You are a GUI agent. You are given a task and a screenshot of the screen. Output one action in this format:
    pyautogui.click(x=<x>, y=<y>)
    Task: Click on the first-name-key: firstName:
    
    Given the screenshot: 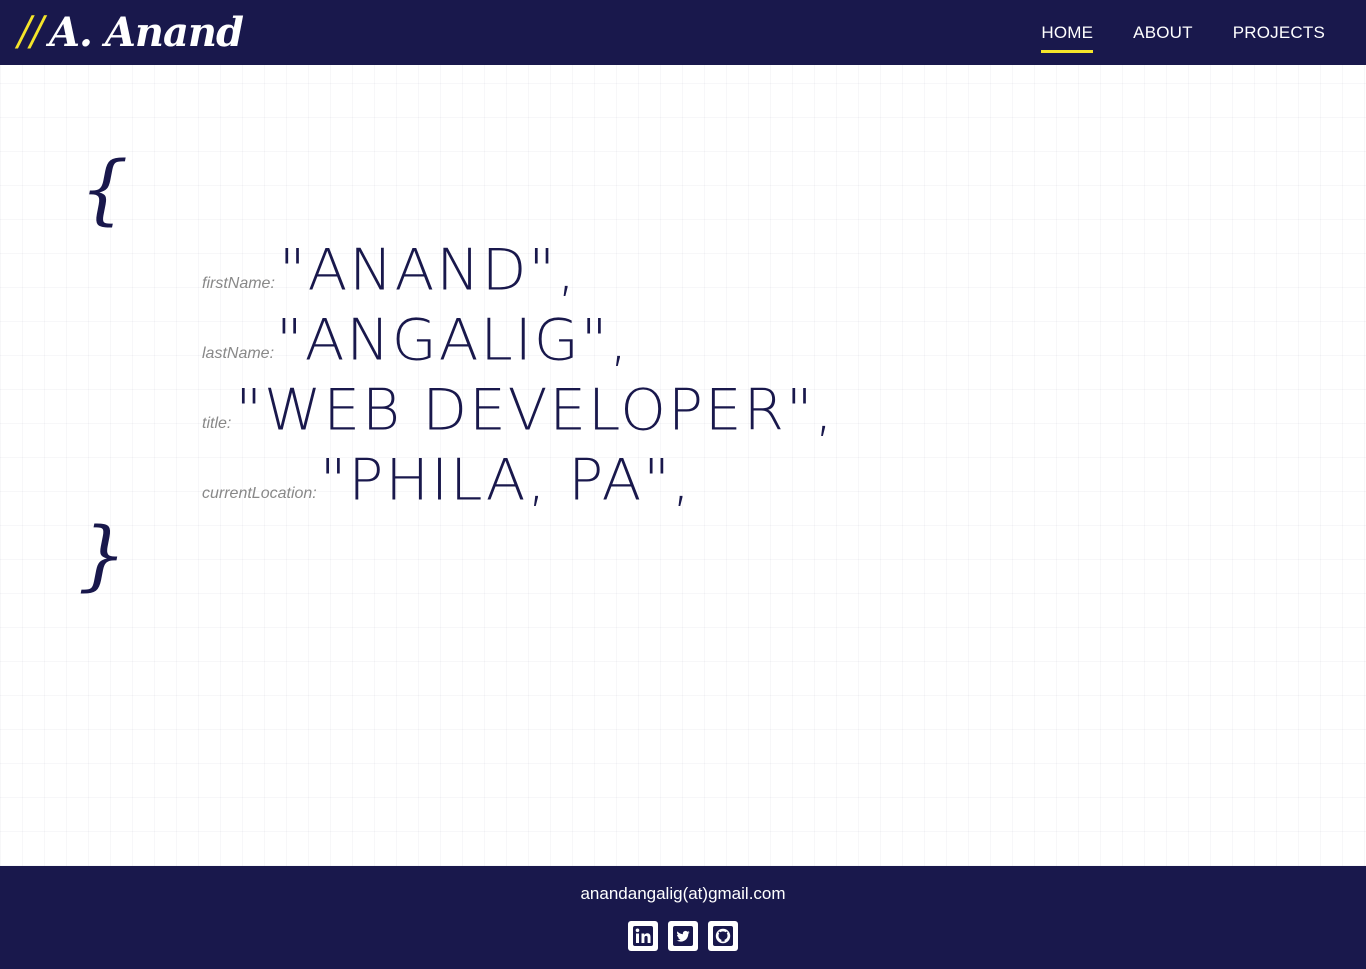 What is the action you would take?
    pyautogui.click(x=238, y=283)
    